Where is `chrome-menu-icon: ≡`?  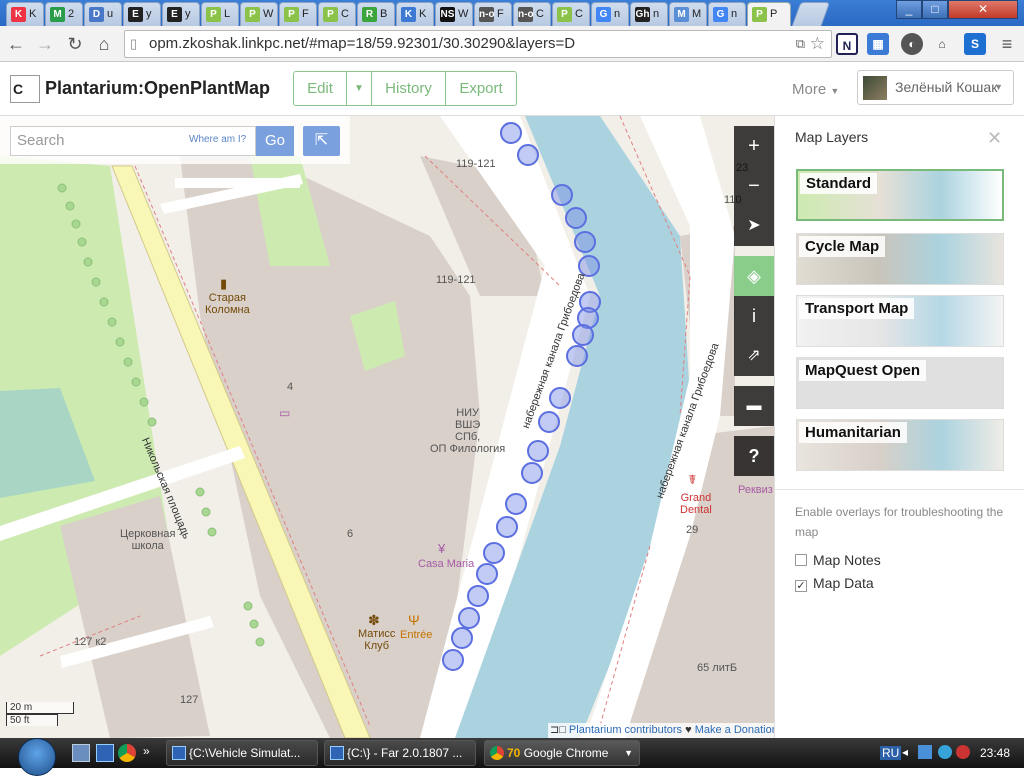
chrome-menu-icon: ≡ is located at coordinates (1007, 44).